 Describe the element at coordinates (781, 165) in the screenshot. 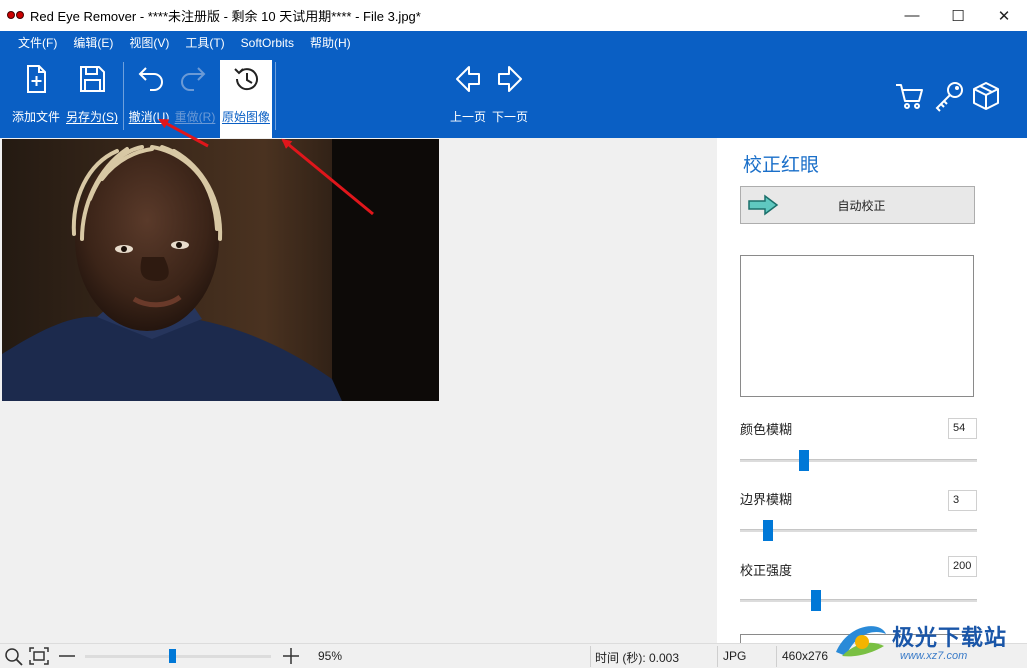

I see `panel-title: 校正红眼` at that location.